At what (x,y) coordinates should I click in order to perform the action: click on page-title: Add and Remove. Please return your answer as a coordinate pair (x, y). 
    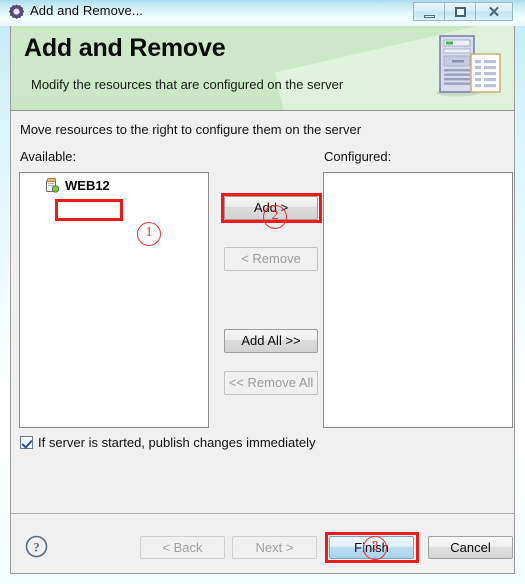
    Looking at the image, I should click on (125, 48).